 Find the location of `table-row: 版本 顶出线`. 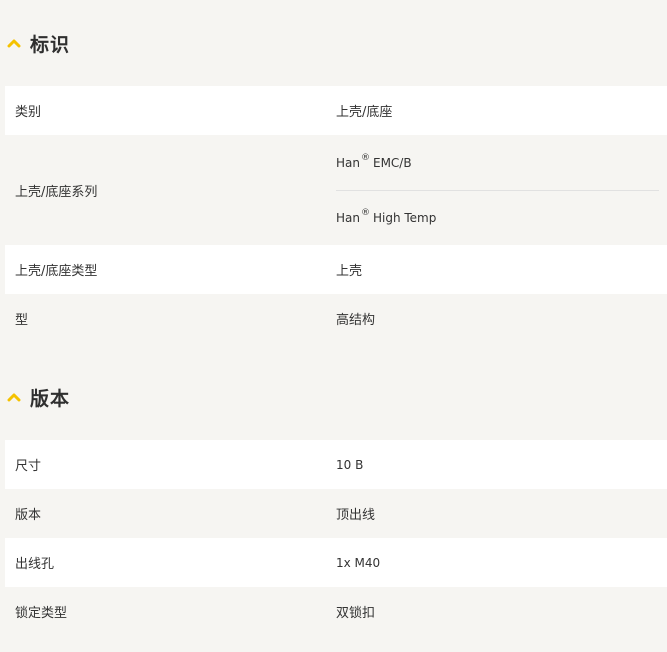

table-row: 版本 顶出线 is located at coordinates (336, 513).